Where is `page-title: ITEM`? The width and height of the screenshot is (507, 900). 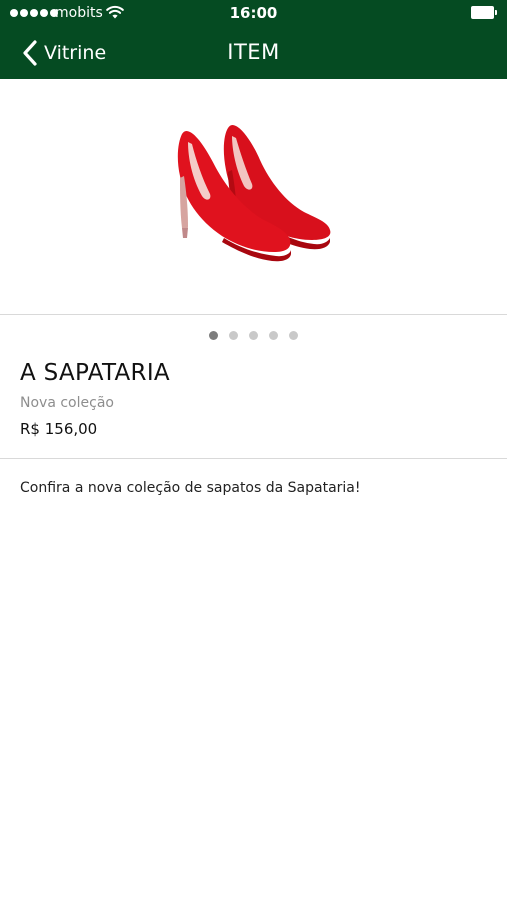 page-title: ITEM is located at coordinates (253, 52).